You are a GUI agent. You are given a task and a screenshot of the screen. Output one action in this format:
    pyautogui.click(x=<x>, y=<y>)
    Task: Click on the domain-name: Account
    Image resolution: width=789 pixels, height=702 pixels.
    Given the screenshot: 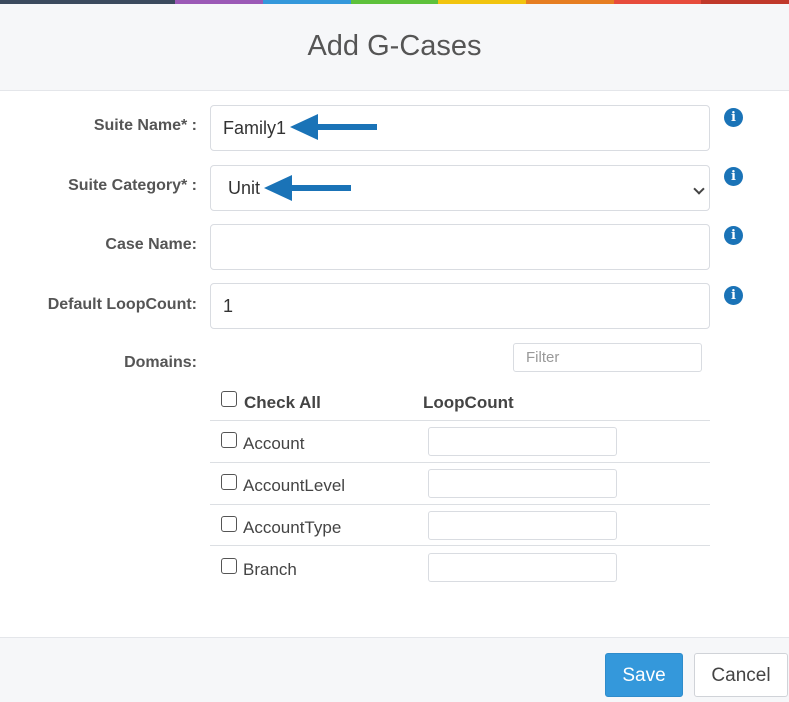 What is the action you would take?
    pyautogui.click(x=274, y=443)
    